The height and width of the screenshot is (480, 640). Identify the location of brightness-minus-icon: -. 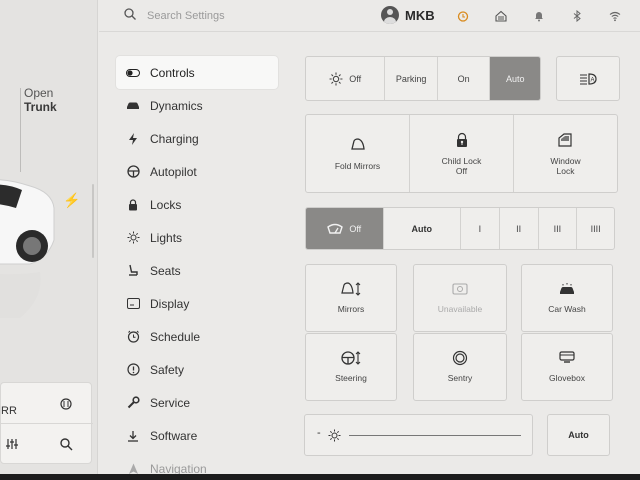
(319, 433).